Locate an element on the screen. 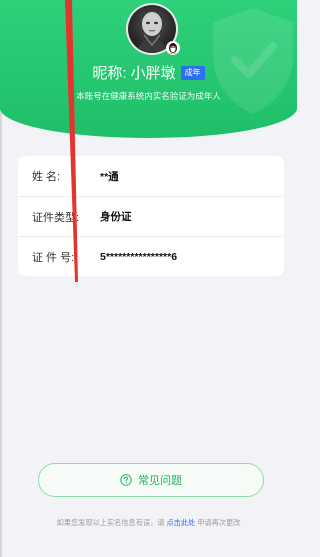  adult-badge: 成年 is located at coordinates (192, 72).